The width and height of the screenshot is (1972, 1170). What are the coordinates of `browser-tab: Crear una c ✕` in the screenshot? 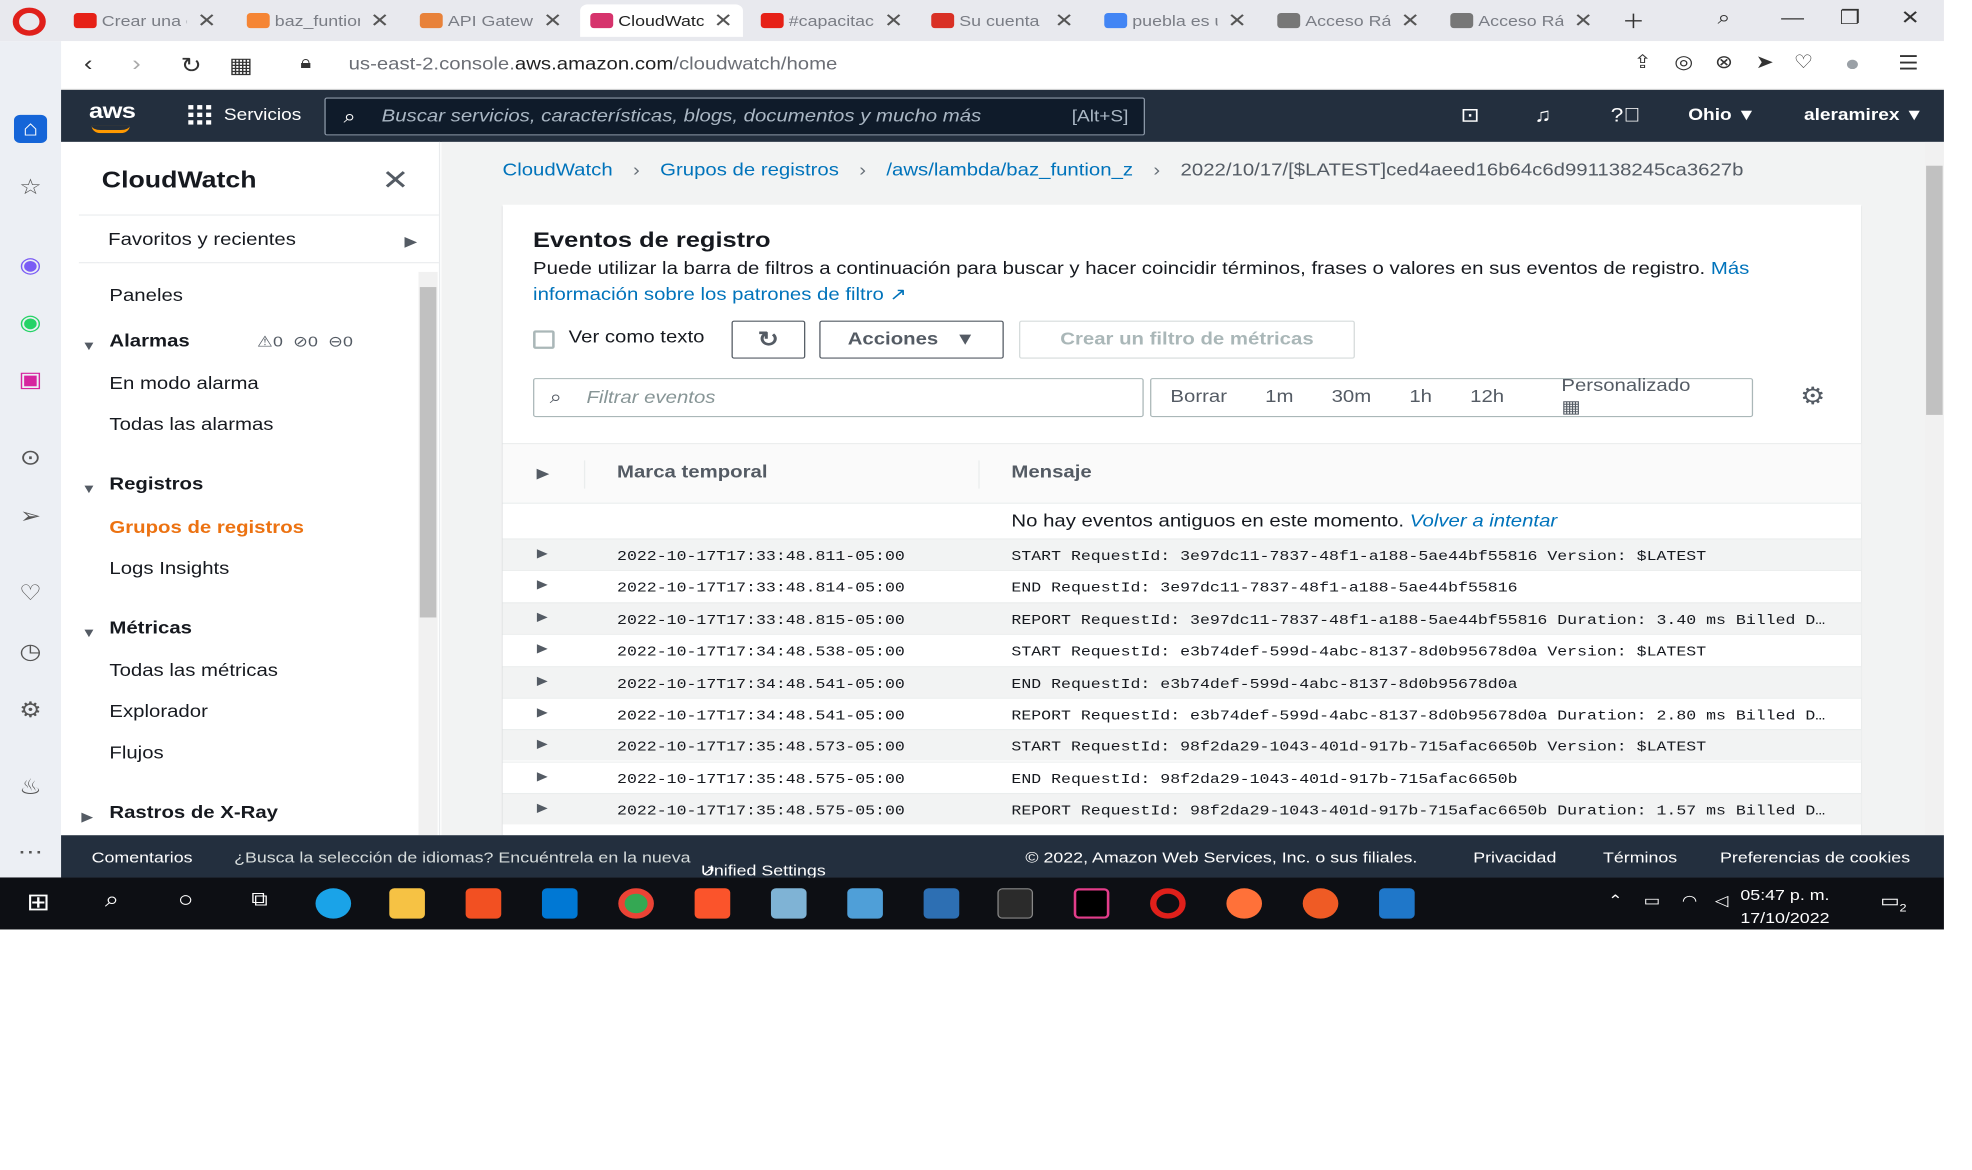 It's located at (145, 20).